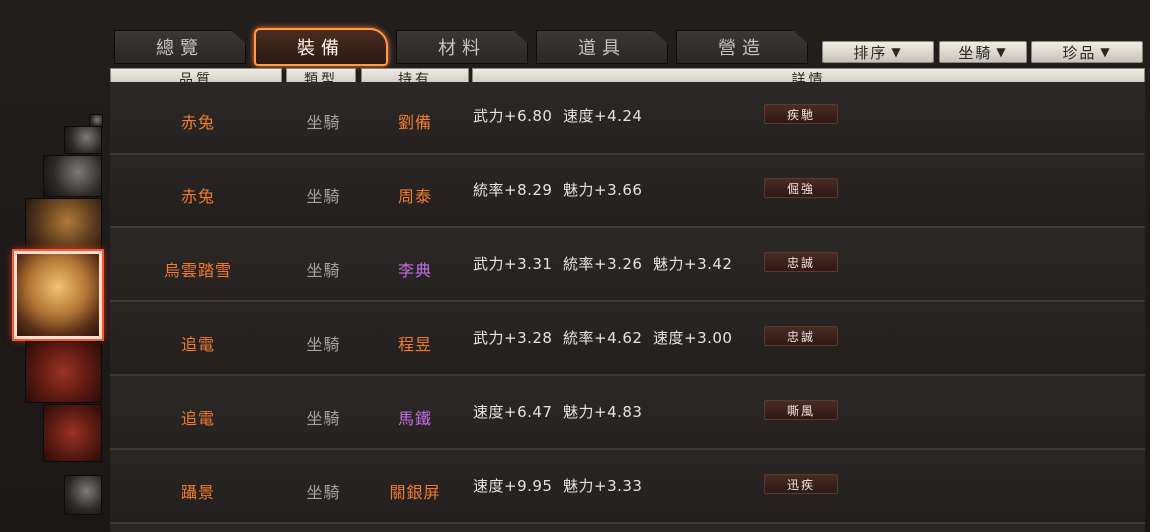  I want to click on owner-cell: 李典, so click(414, 270).